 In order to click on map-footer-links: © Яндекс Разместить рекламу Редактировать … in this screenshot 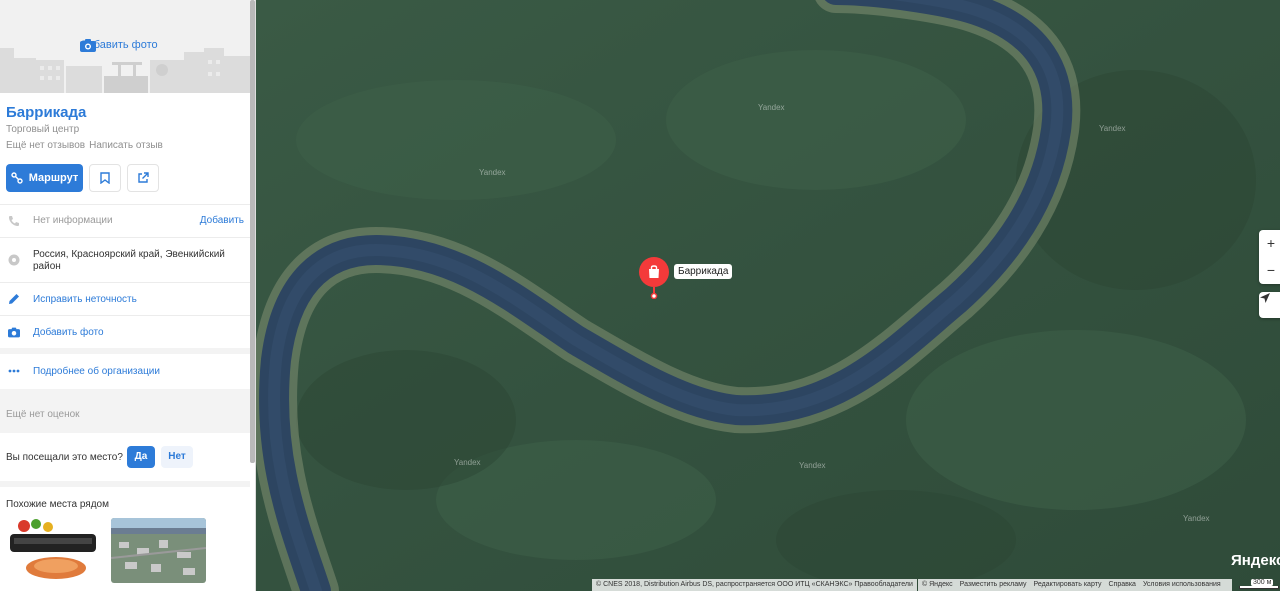, I will do `click(1075, 585)`.